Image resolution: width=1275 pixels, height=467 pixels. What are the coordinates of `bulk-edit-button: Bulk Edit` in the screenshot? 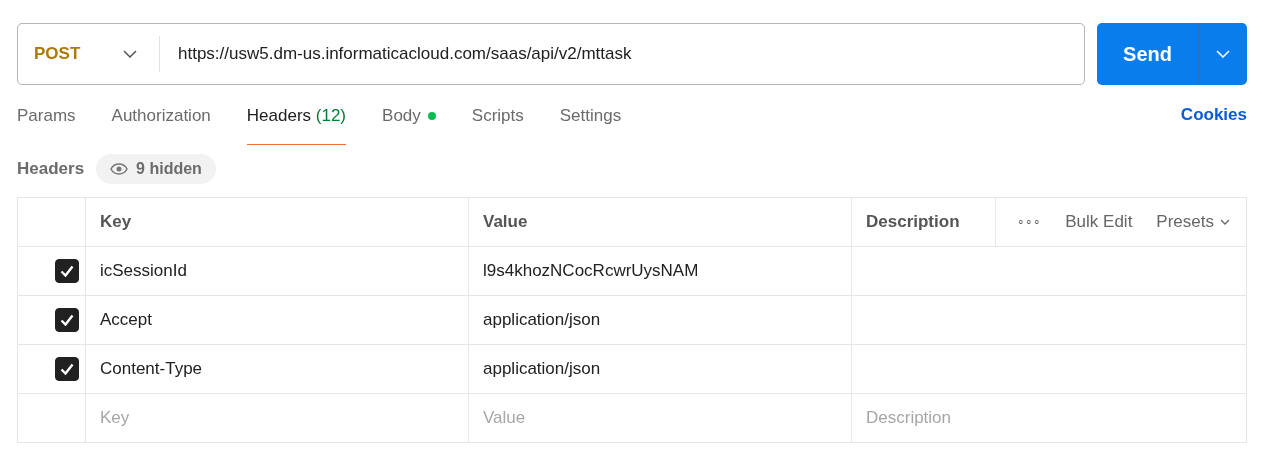 It's located at (1099, 222).